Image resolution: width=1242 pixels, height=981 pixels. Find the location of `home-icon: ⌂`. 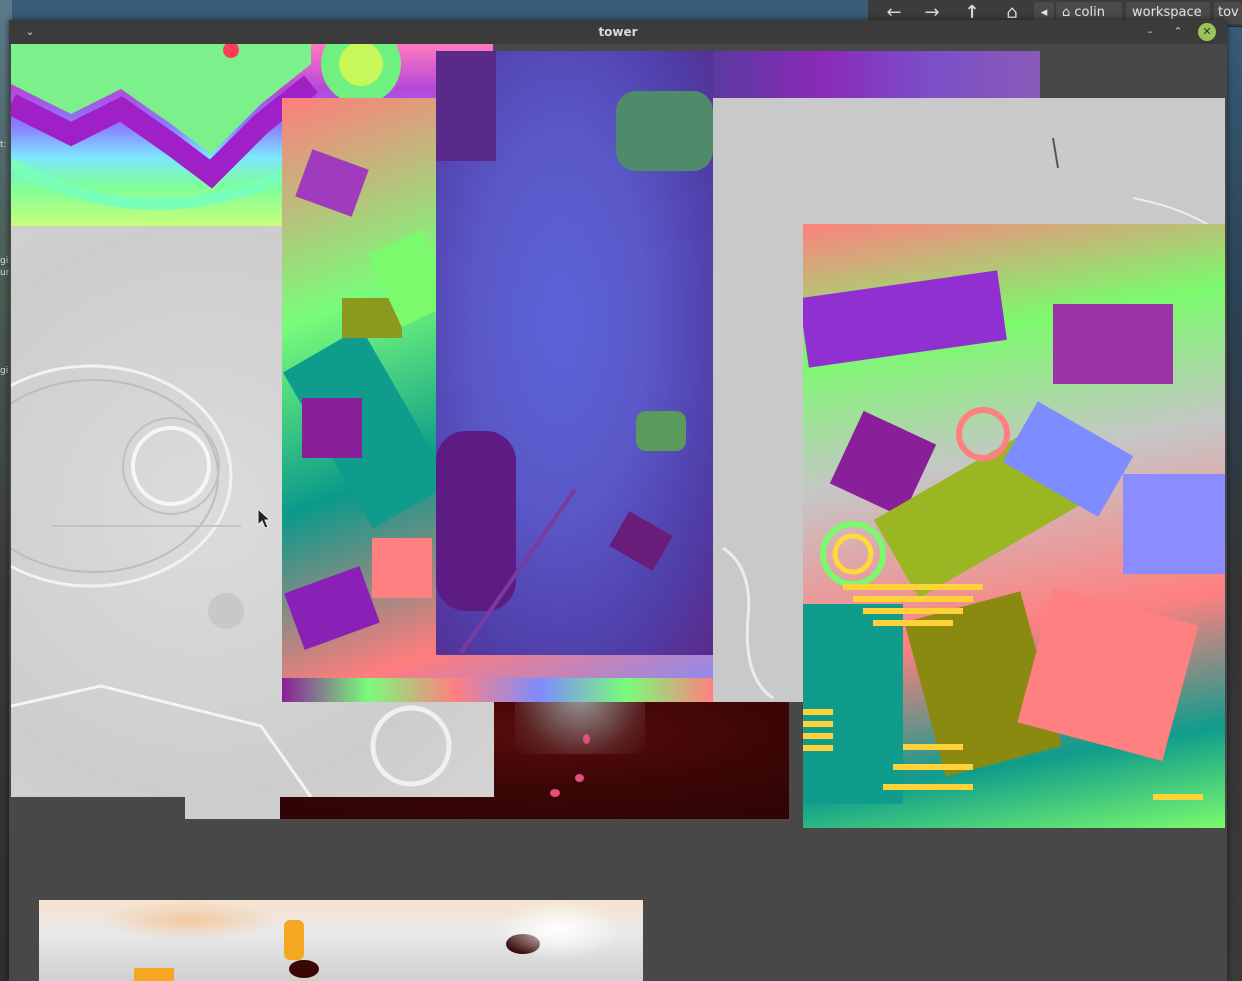

home-icon: ⌂ is located at coordinates (1066, 12).